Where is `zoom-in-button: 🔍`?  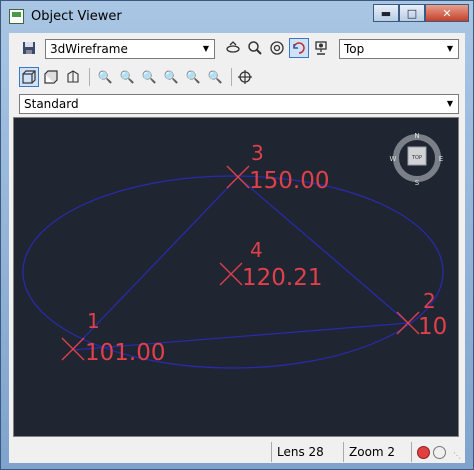 zoom-in-button: 🔍 is located at coordinates (171, 77).